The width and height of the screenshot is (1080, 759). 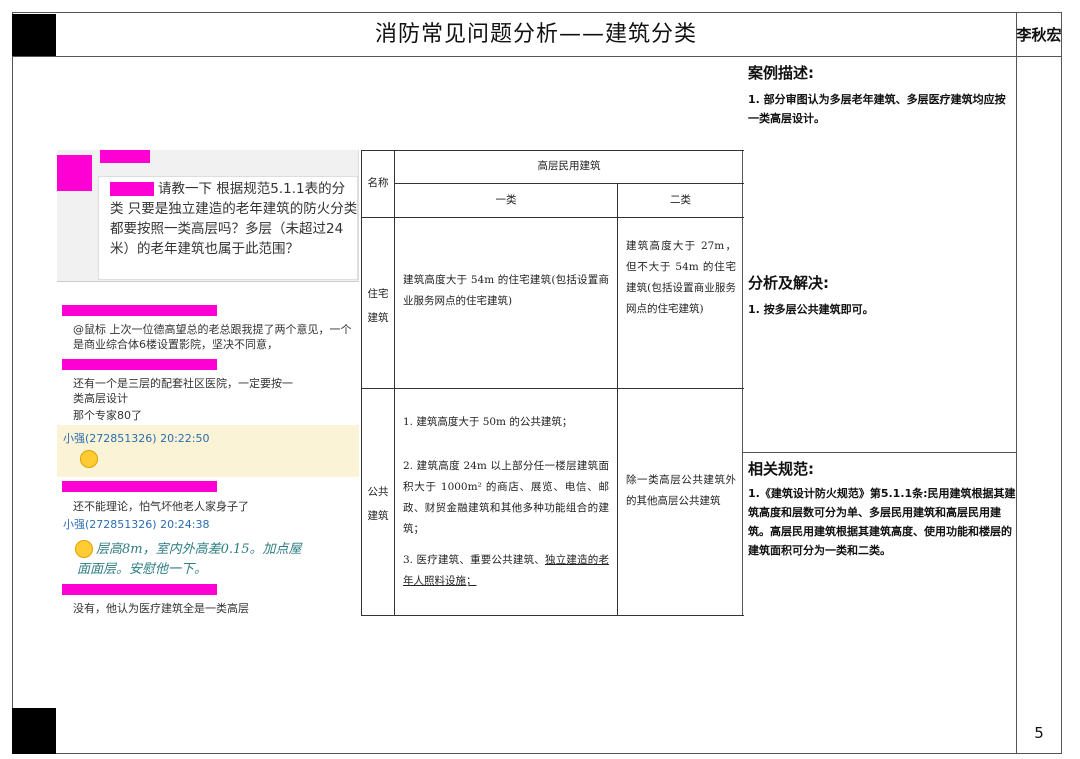 I want to click on case-heading: 案例描述:, so click(x=781, y=73).